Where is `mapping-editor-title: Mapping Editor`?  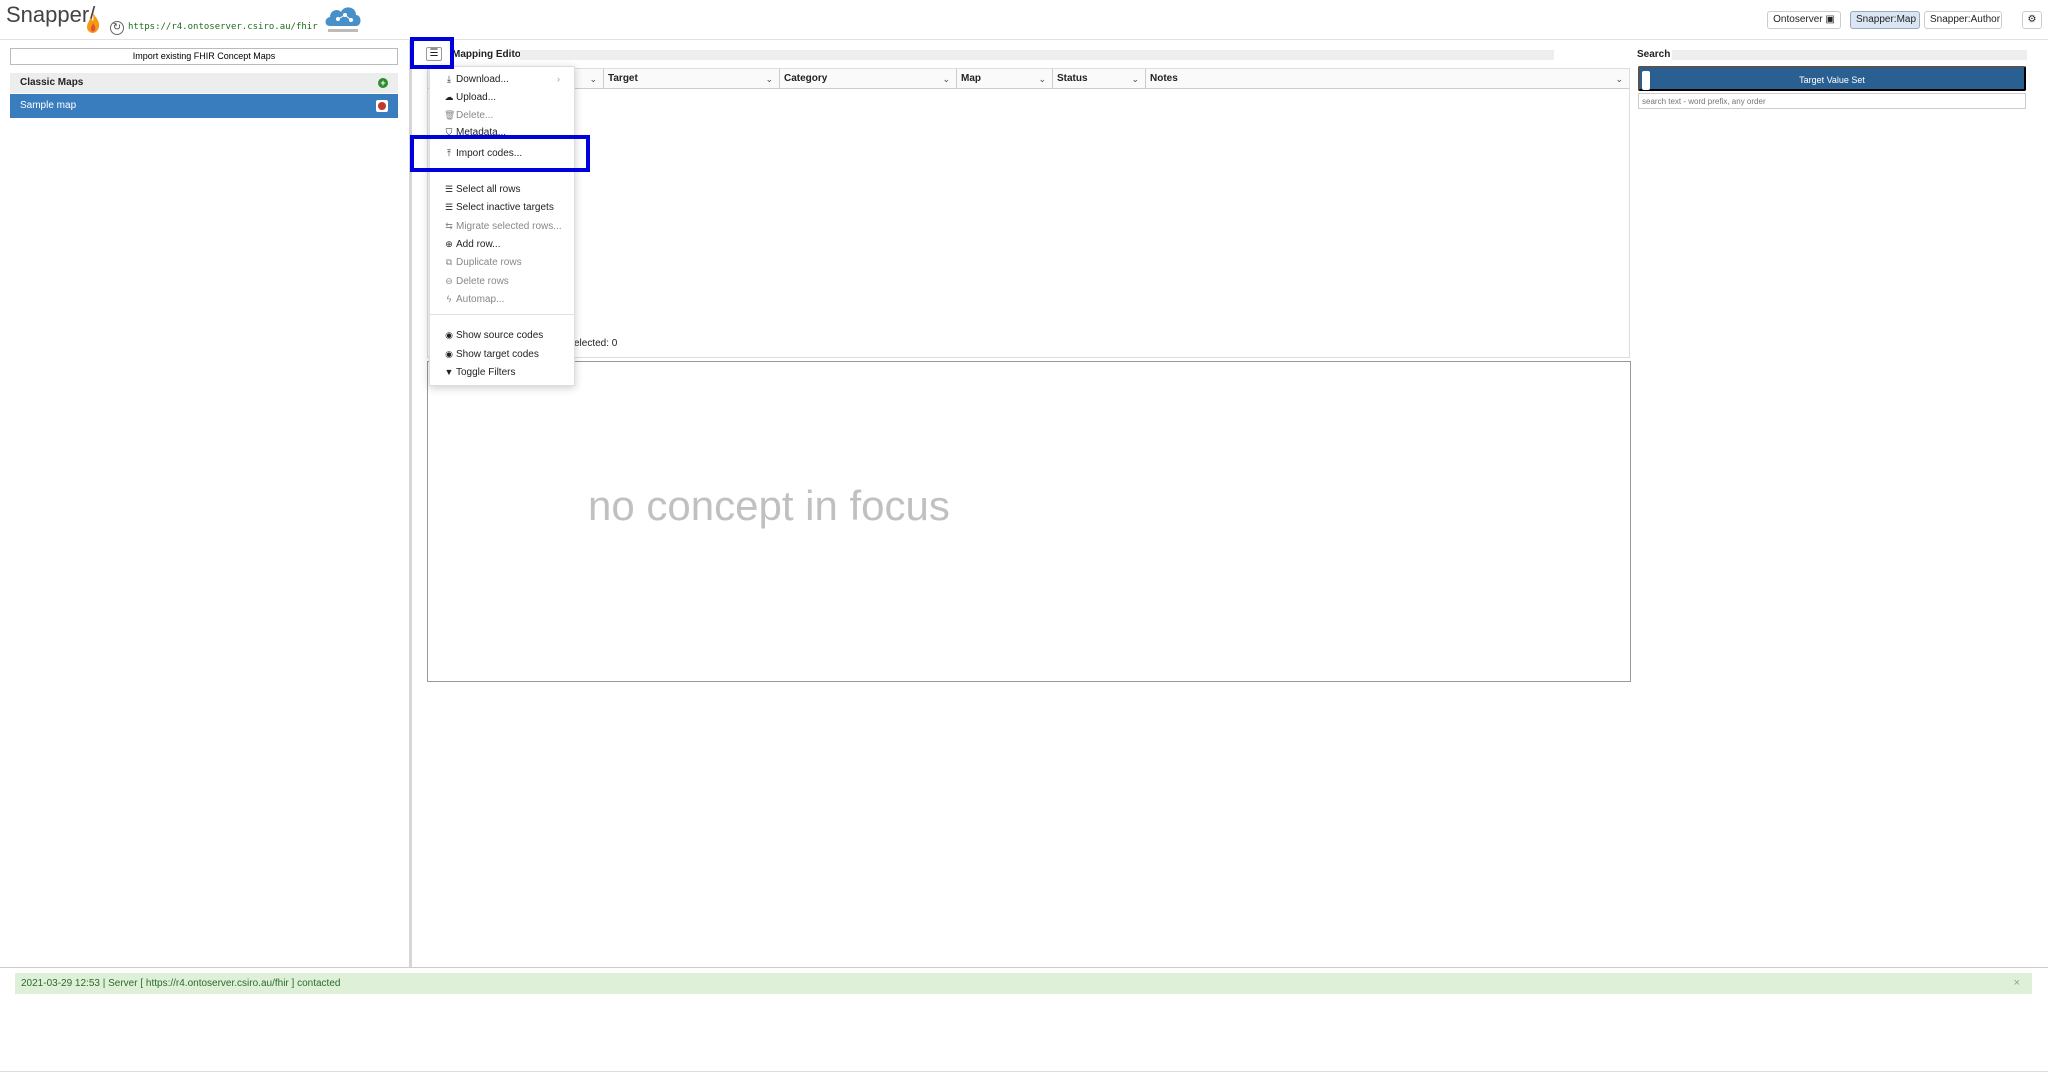
mapping-editor-title: Mapping Editor is located at coordinates (488, 54).